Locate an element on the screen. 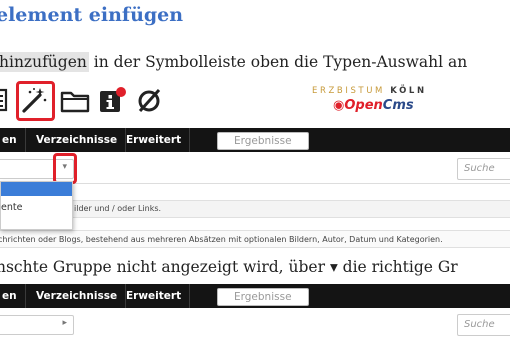 Image resolution: width=510 pixels, height=340 pixels. folder-icon is located at coordinates (75, 103).